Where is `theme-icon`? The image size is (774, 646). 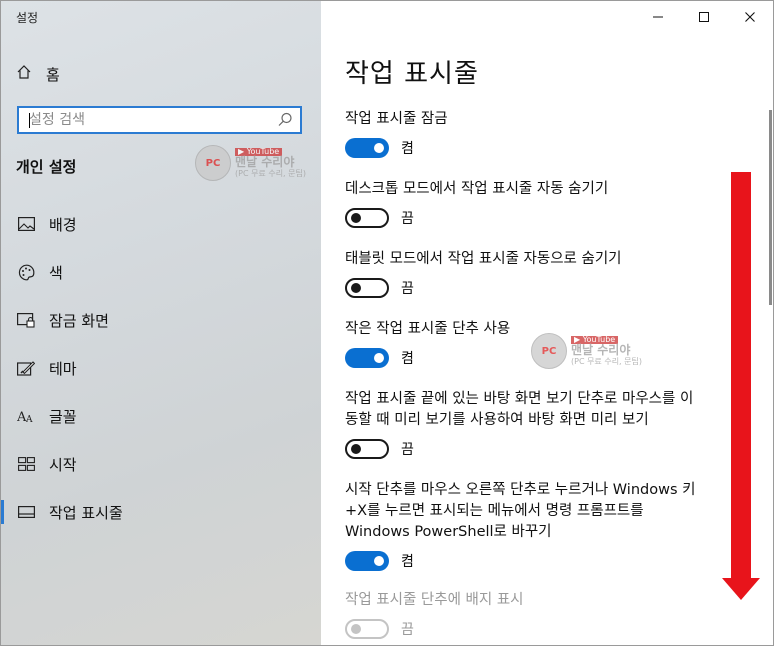 theme-icon is located at coordinates (26, 368).